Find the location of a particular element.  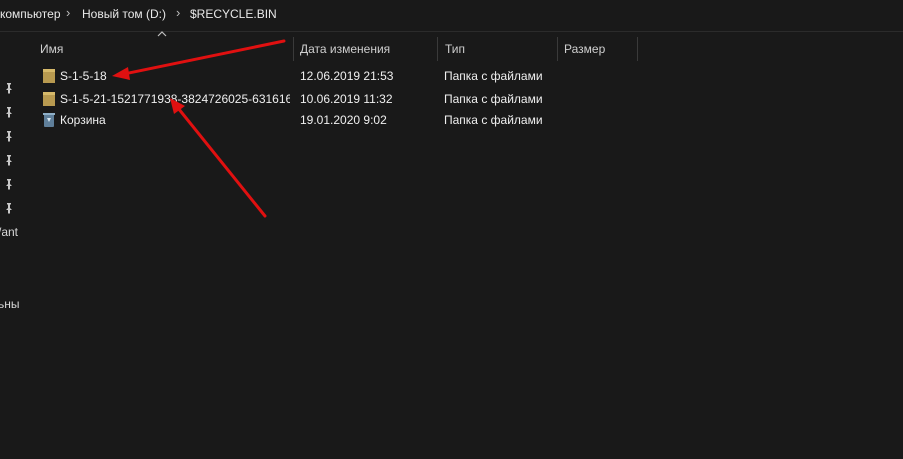

navigation-pane: /ant ьны is located at coordinates (11, 245).